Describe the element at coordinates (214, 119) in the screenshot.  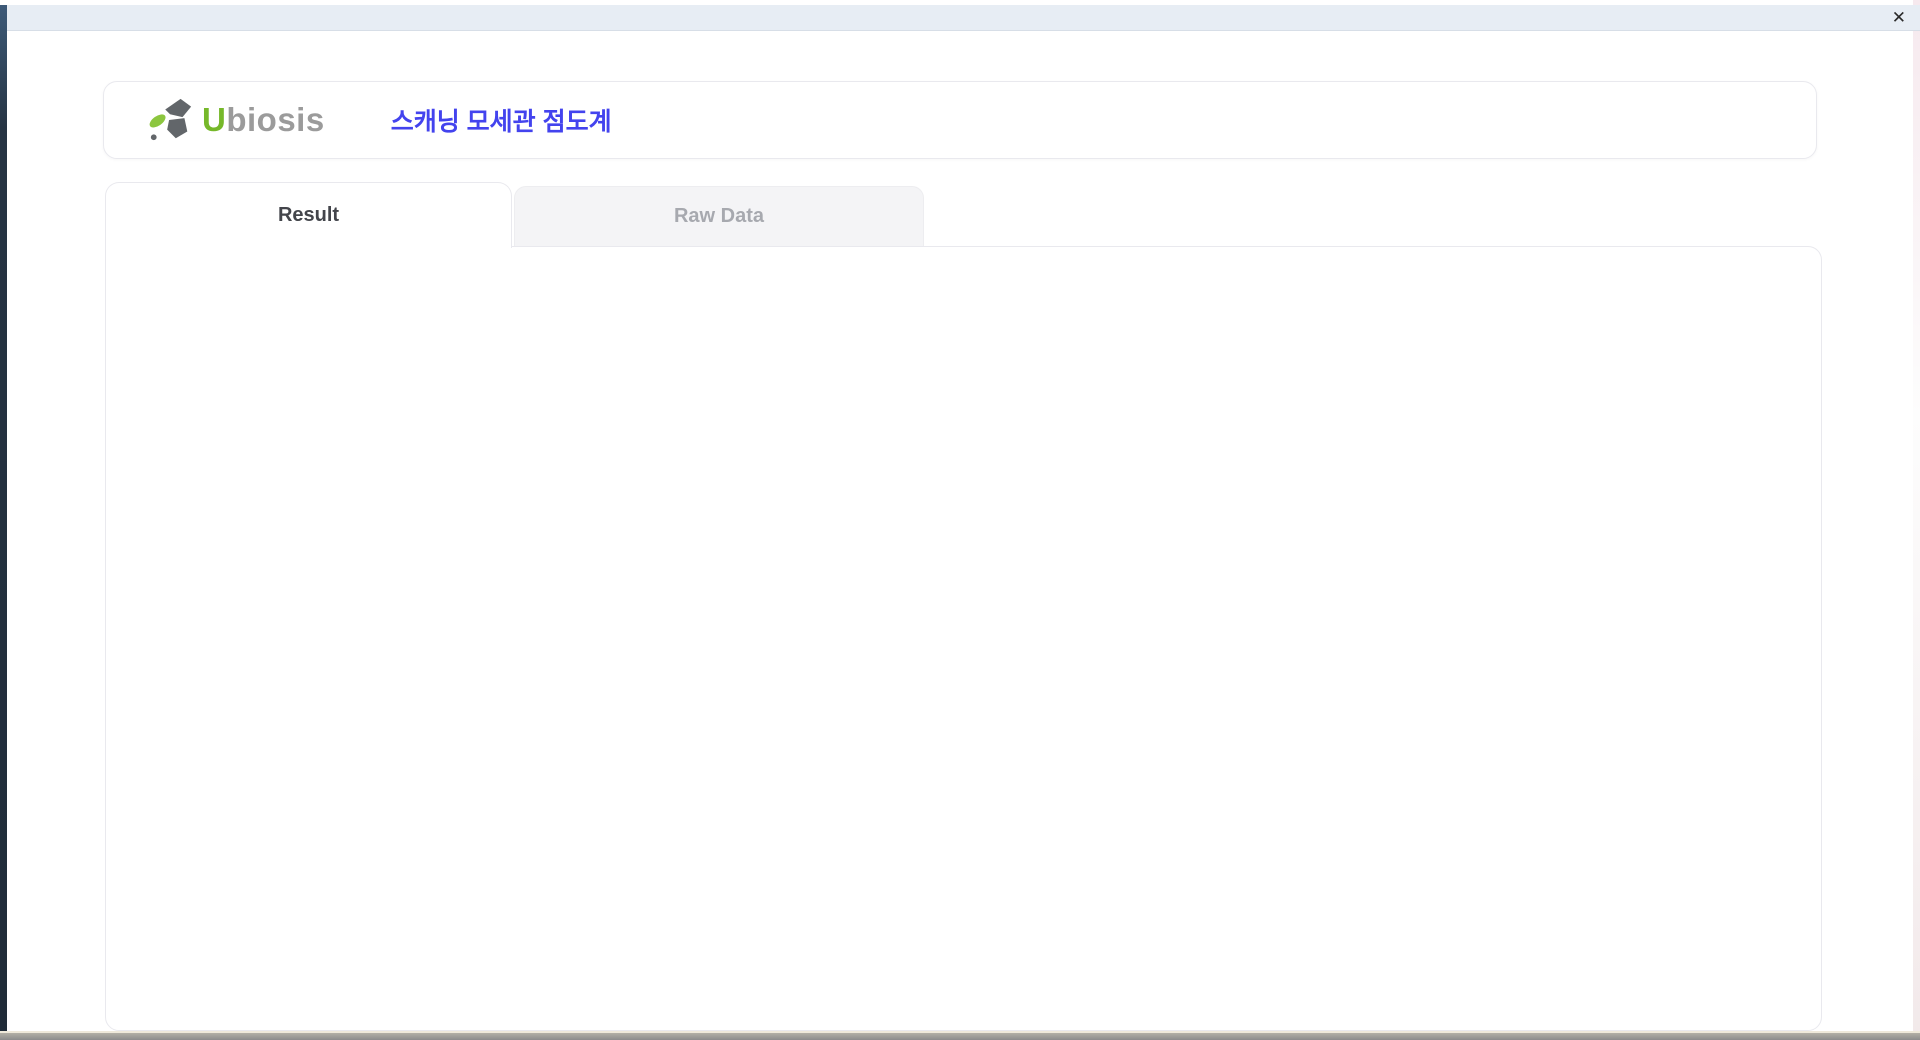
I see `logo-accent-letter: U` at that location.